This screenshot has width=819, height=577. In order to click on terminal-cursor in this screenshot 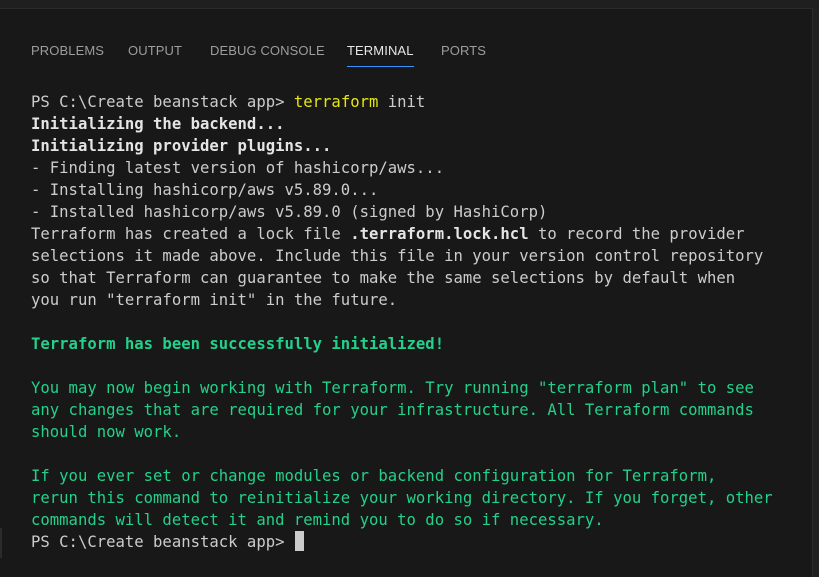, I will do `click(299, 541)`.